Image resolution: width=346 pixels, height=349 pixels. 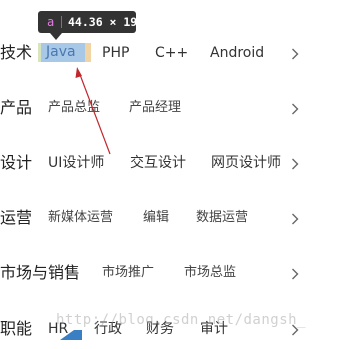 What do you see at coordinates (108, 329) in the screenshot?
I see `menu-item-admin: 行政` at bounding box center [108, 329].